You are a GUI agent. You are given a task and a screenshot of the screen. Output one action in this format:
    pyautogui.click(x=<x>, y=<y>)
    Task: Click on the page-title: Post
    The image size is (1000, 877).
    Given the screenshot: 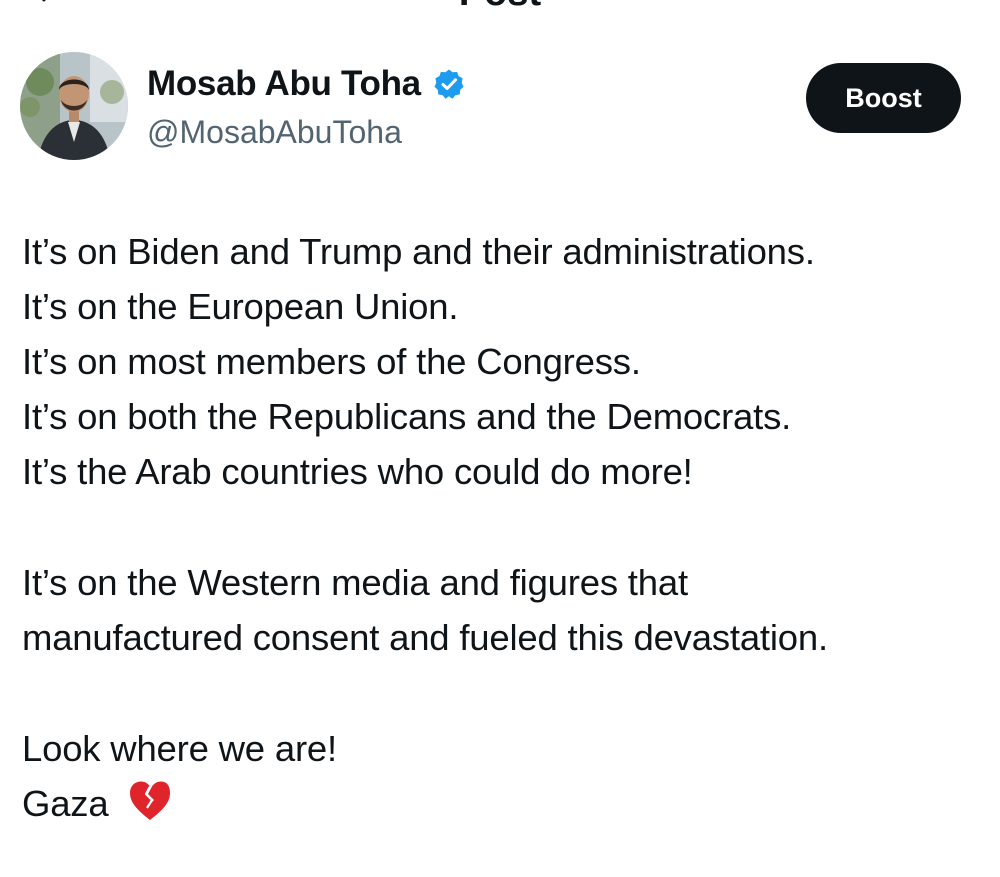 What is the action you would take?
    pyautogui.click(x=500, y=6)
    